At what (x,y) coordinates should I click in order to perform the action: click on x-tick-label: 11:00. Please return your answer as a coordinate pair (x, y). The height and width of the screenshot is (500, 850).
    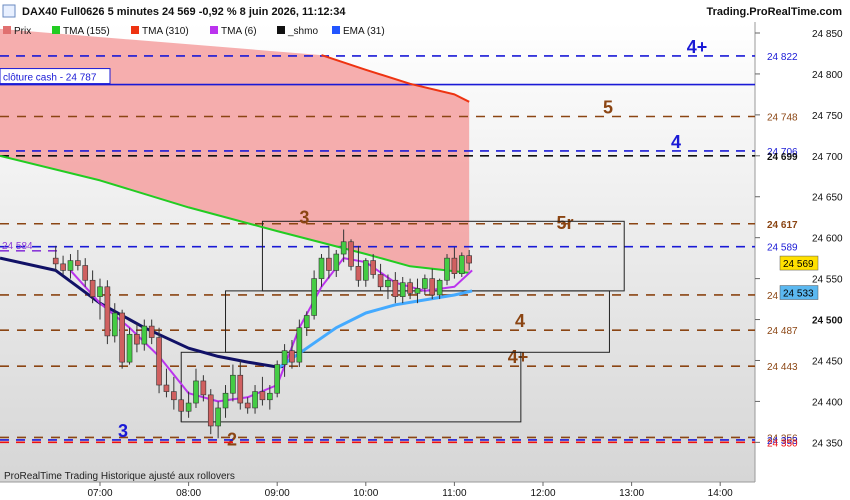
    Looking at the image, I should click on (454, 493).